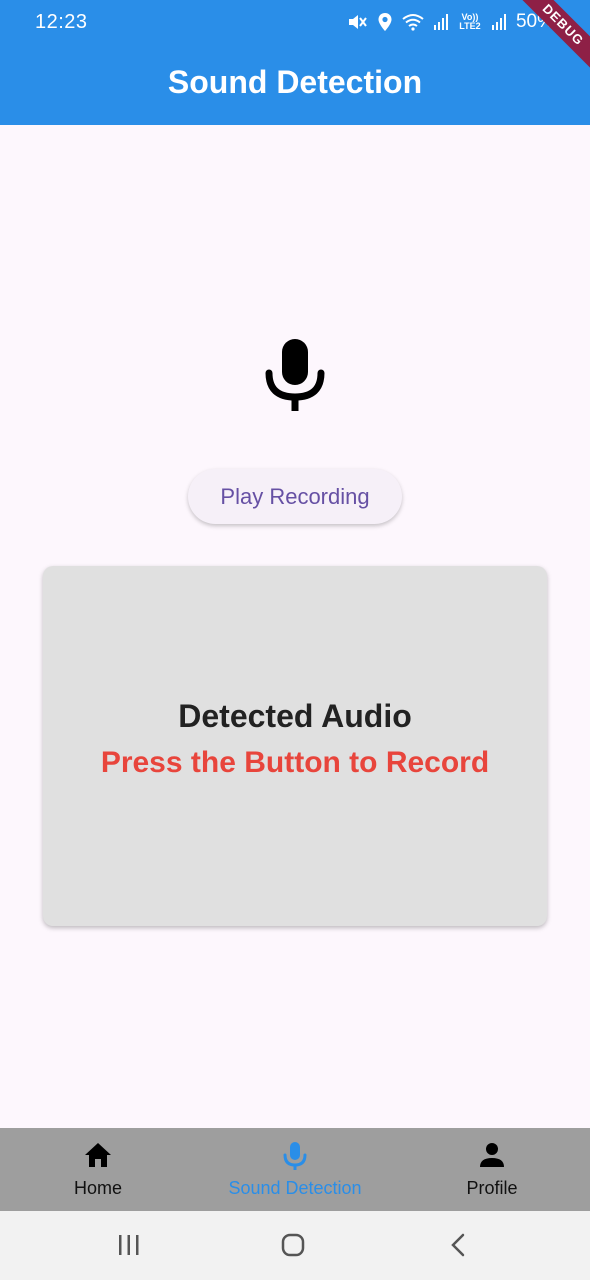 The height and width of the screenshot is (1280, 590). Describe the element at coordinates (98, 1157) in the screenshot. I see `home-icon` at that location.